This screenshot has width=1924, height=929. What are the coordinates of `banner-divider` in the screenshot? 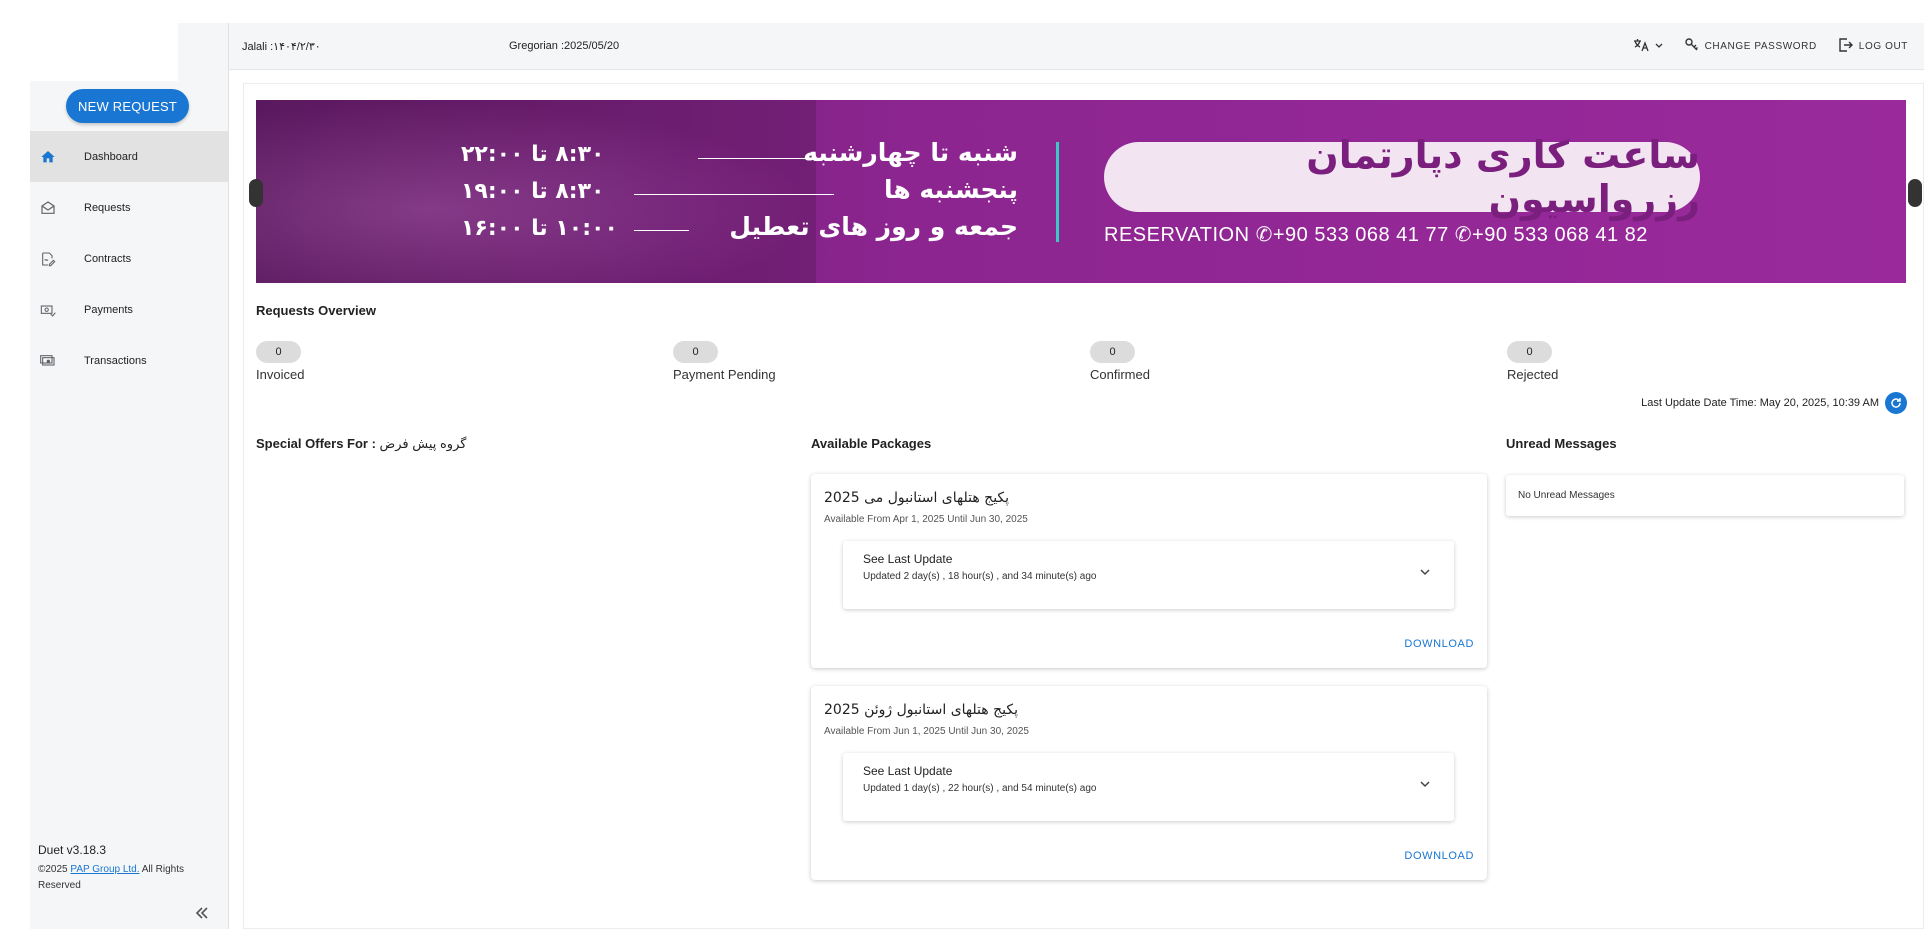 It's located at (1057, 192).